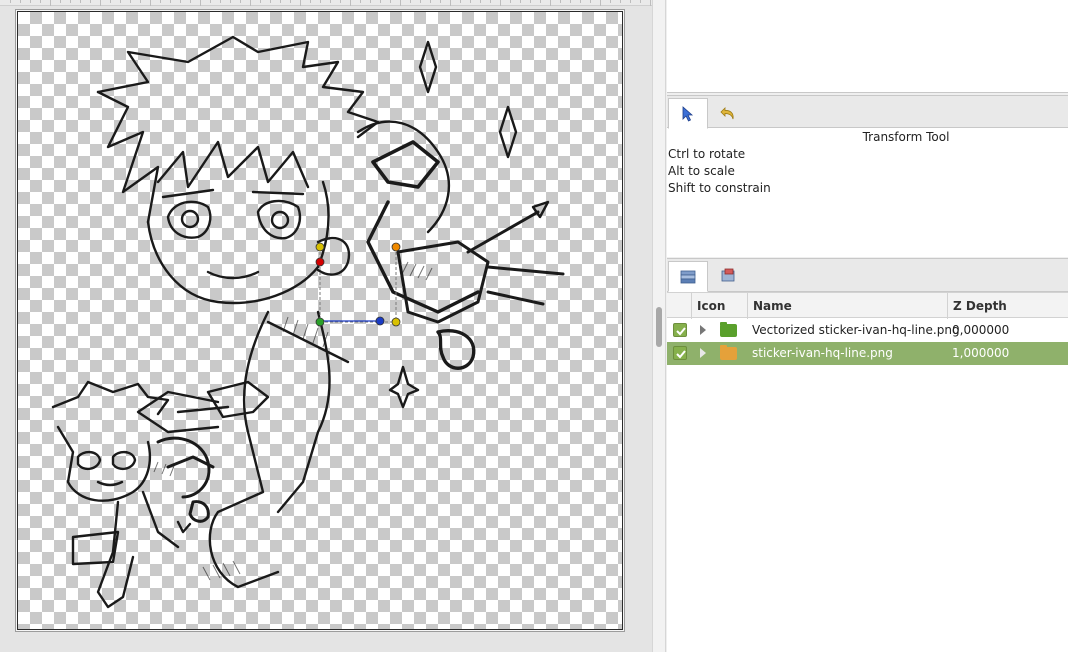  Describe the element at coordinates (707, 154) in the screenshot. I see `hint-rotate: Ctrl to rotate` at that location.